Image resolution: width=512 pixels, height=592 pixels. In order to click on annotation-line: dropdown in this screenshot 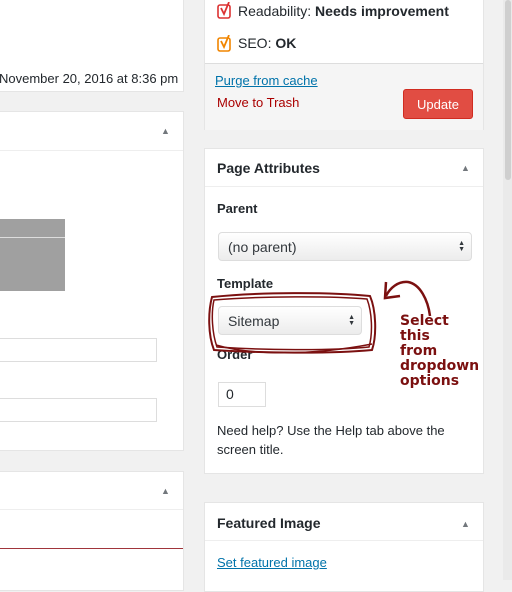, I will do `click(440, 366)`.